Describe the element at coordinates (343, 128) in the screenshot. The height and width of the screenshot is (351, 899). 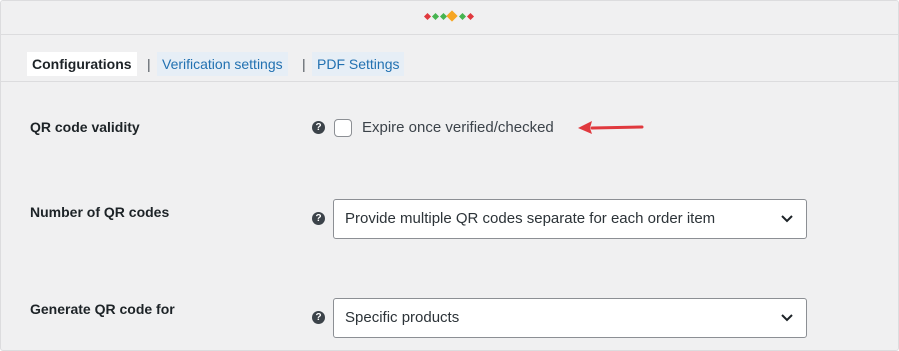
I see `expire-once-verified-checkbox` at that location.